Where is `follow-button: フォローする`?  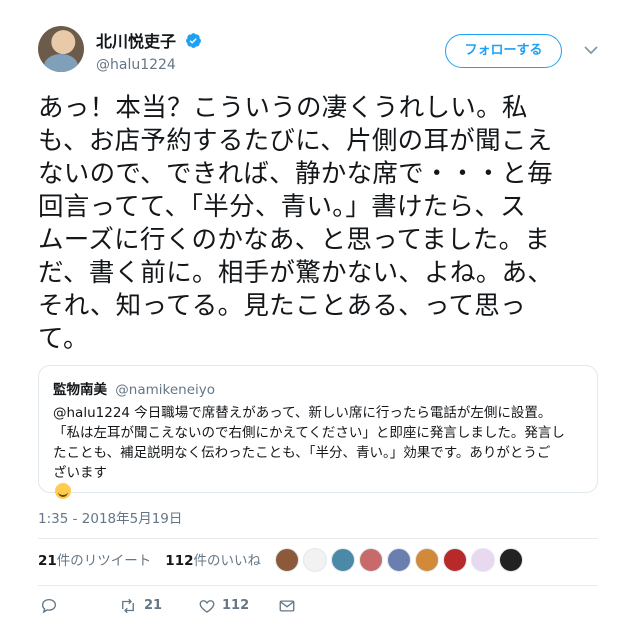
follow-button: フォローする is located at coordinates (503, 51).